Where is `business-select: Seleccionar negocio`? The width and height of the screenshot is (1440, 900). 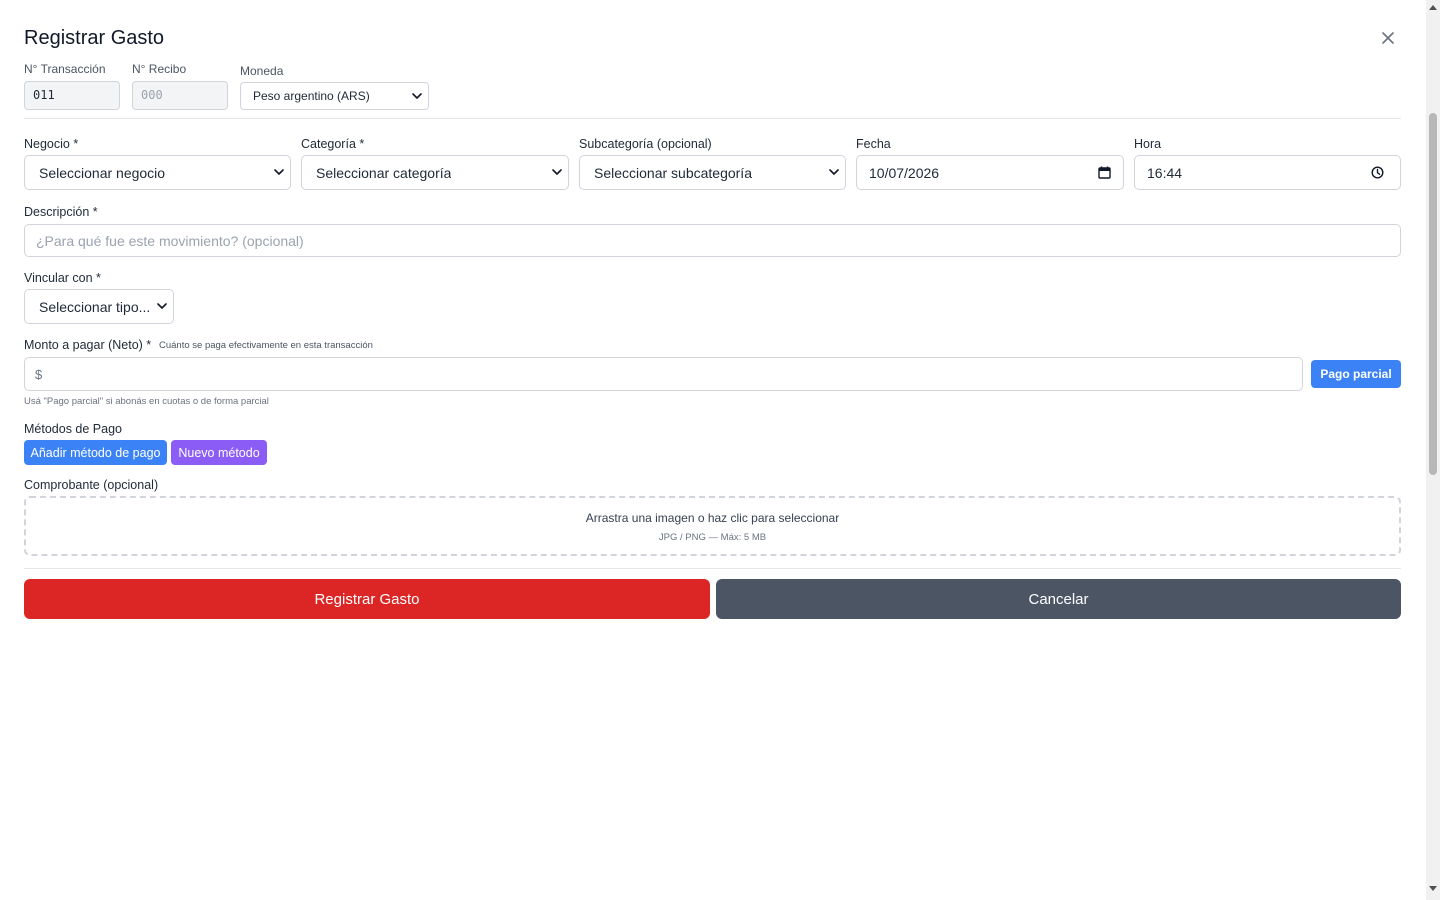
business-select: Seleccionar negocio is located at coordinates (157, 172).